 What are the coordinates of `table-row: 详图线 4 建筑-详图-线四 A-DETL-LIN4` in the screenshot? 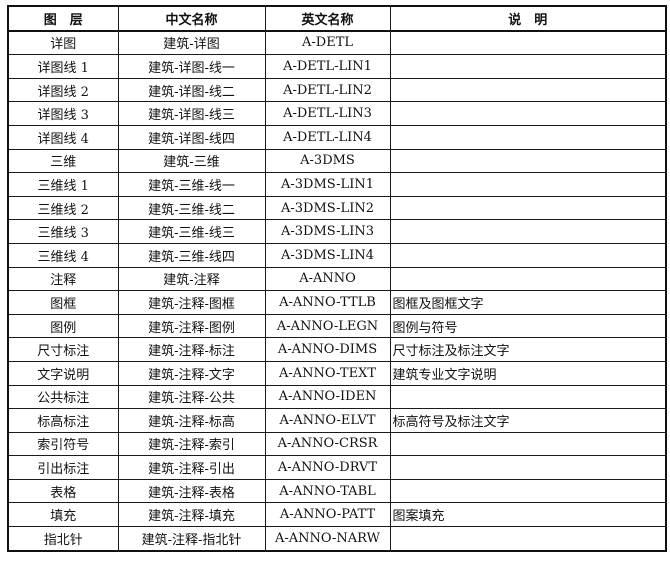 It's located at (337, 137).